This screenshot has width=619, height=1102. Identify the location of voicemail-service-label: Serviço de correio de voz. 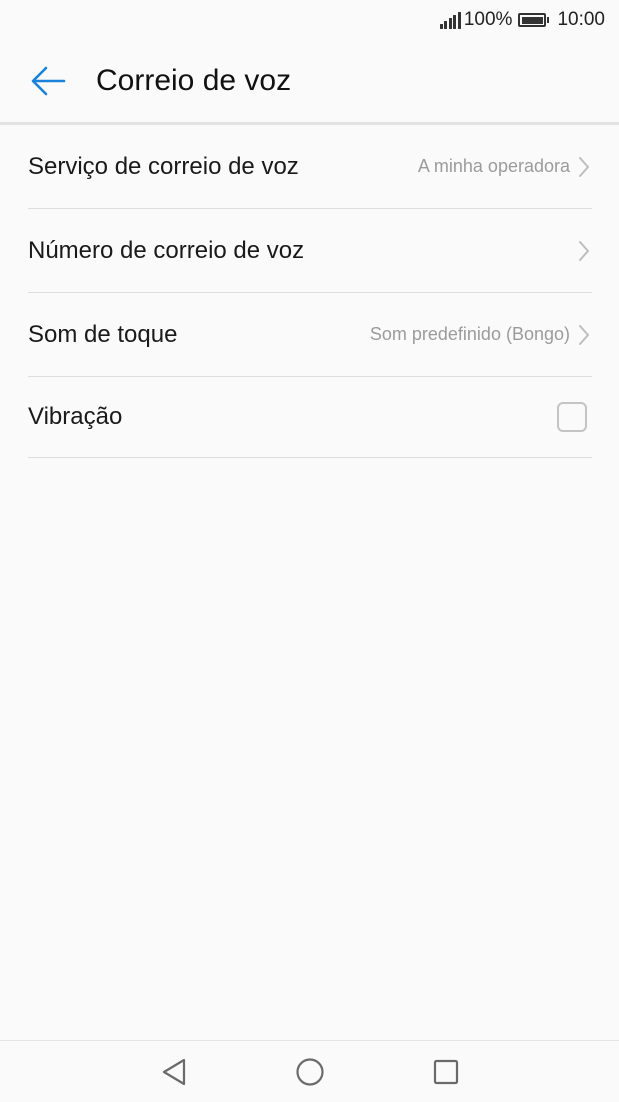
(163, 166).